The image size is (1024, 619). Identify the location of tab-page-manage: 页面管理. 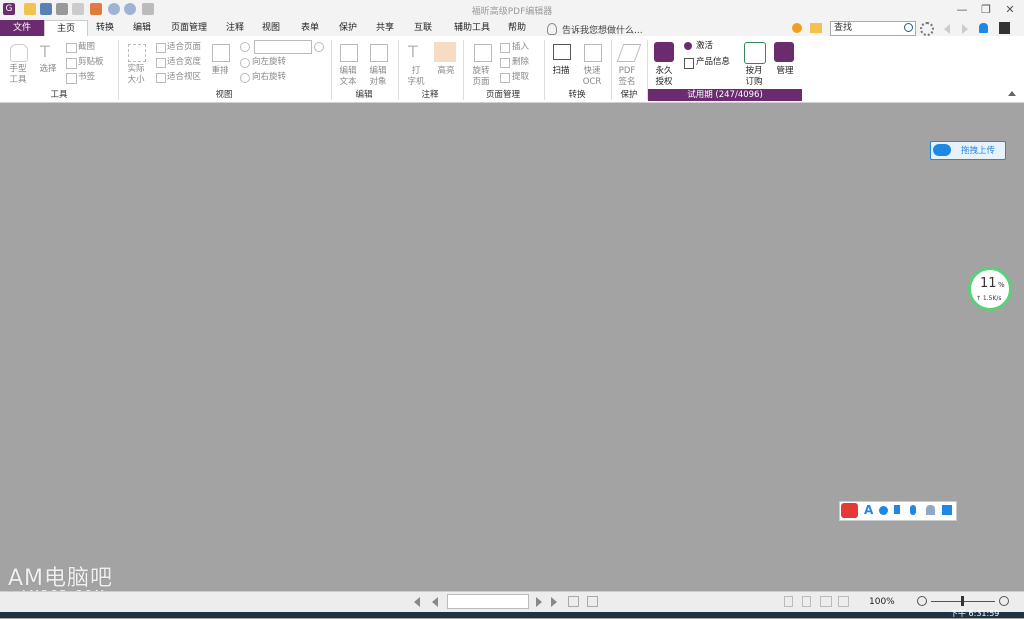
(189, 28).